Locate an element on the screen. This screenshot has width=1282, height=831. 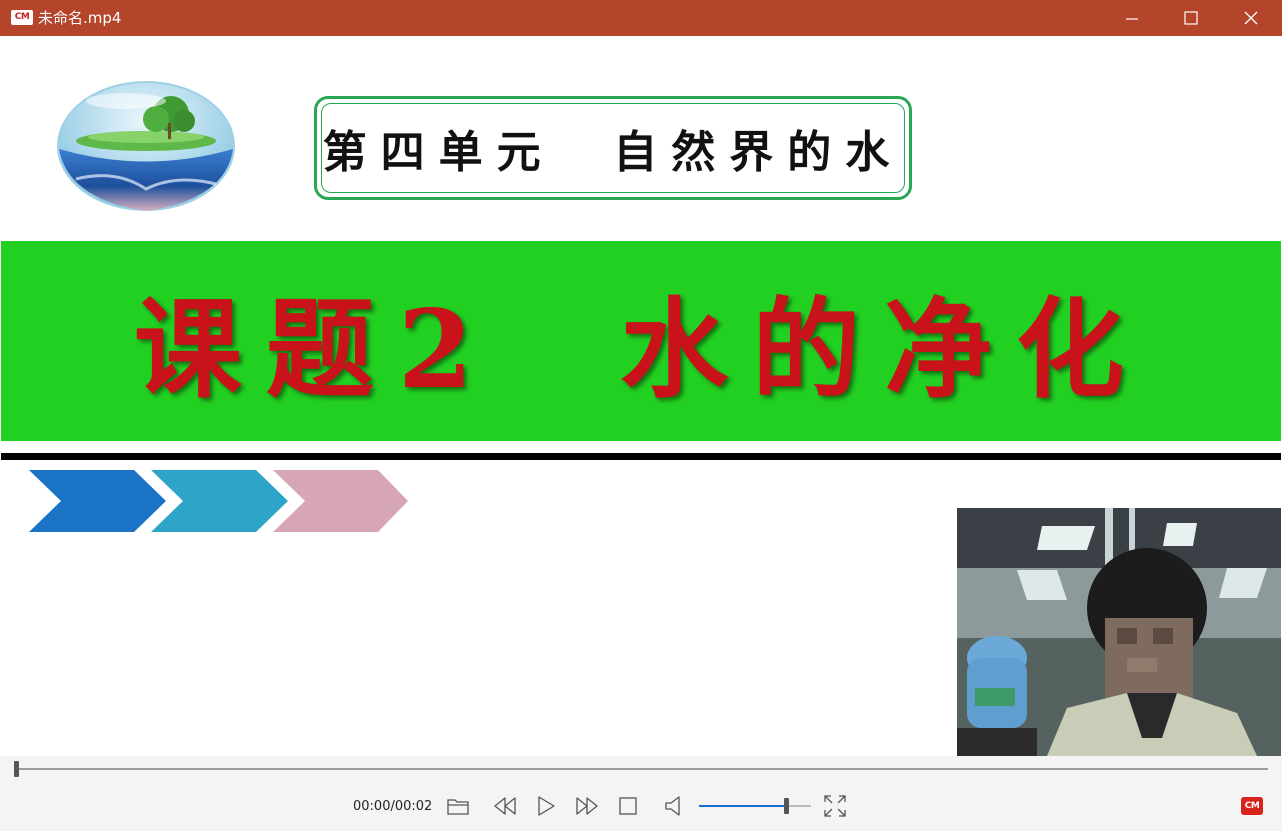
unit-title: 第四单元 自然界的水 is located at coordinates (613, 152).